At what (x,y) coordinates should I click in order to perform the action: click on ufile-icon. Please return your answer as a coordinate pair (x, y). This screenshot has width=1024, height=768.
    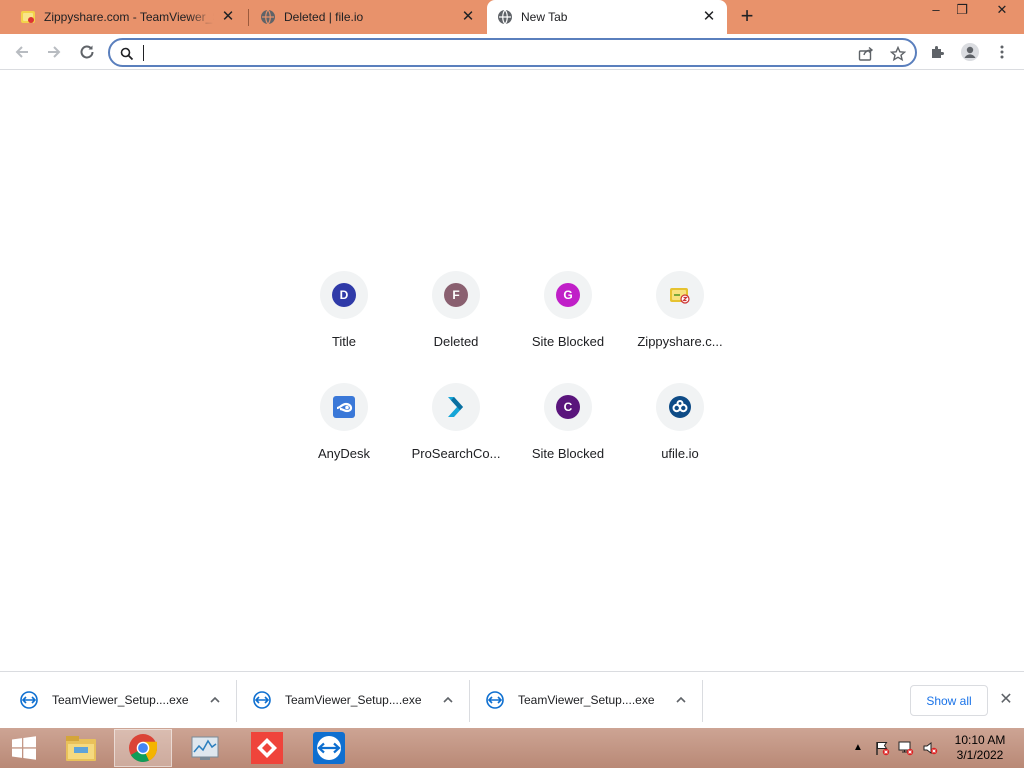
    Looking at the image, I should click on (680, 407).